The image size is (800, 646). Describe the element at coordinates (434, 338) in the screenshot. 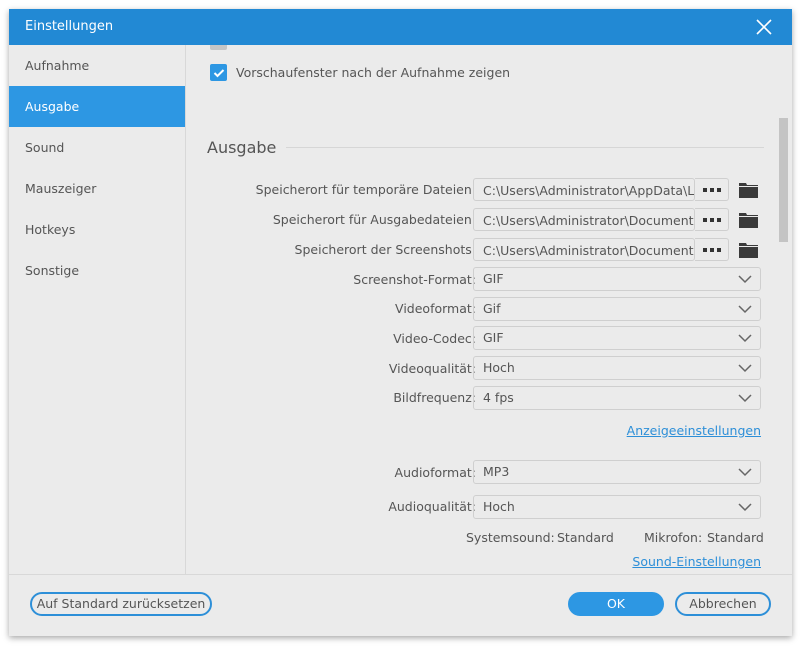

I see `video-codec-label: Video-Codec:` at that location.